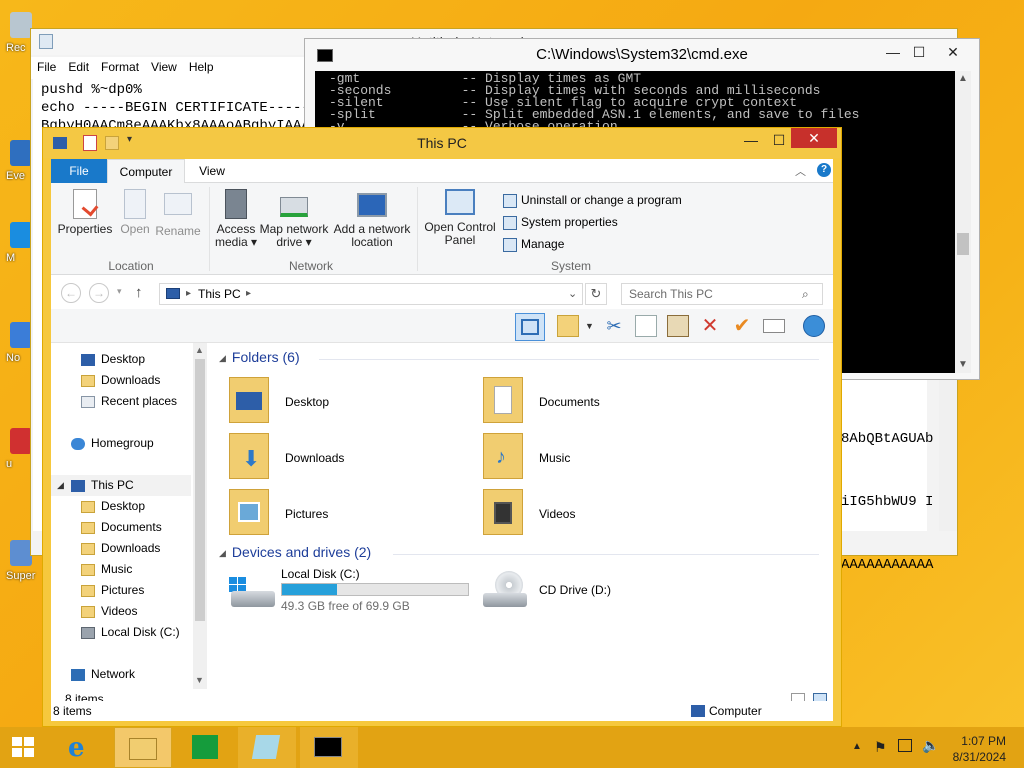  What do you see at coordinates (973, 749) in the screenshot?
I see `clock: 1:07 PM 8/31/2024` at bounding box center [973, 749].